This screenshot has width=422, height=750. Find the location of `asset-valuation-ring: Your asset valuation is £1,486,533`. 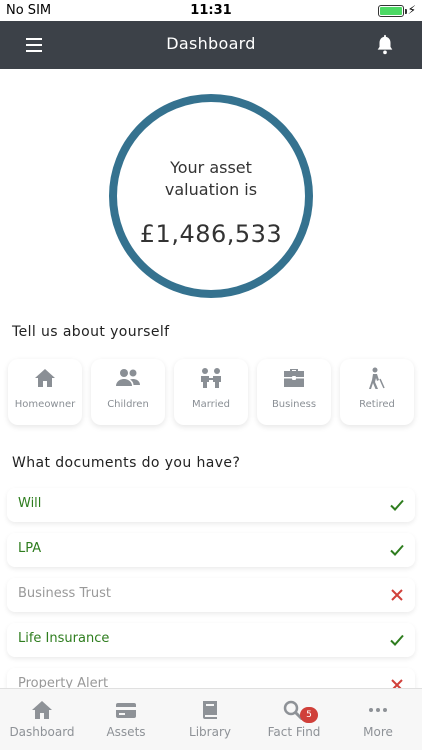

asset-valuation-ring: Your asset valuation is £1,486,533 is located at coordinates (211, 196).